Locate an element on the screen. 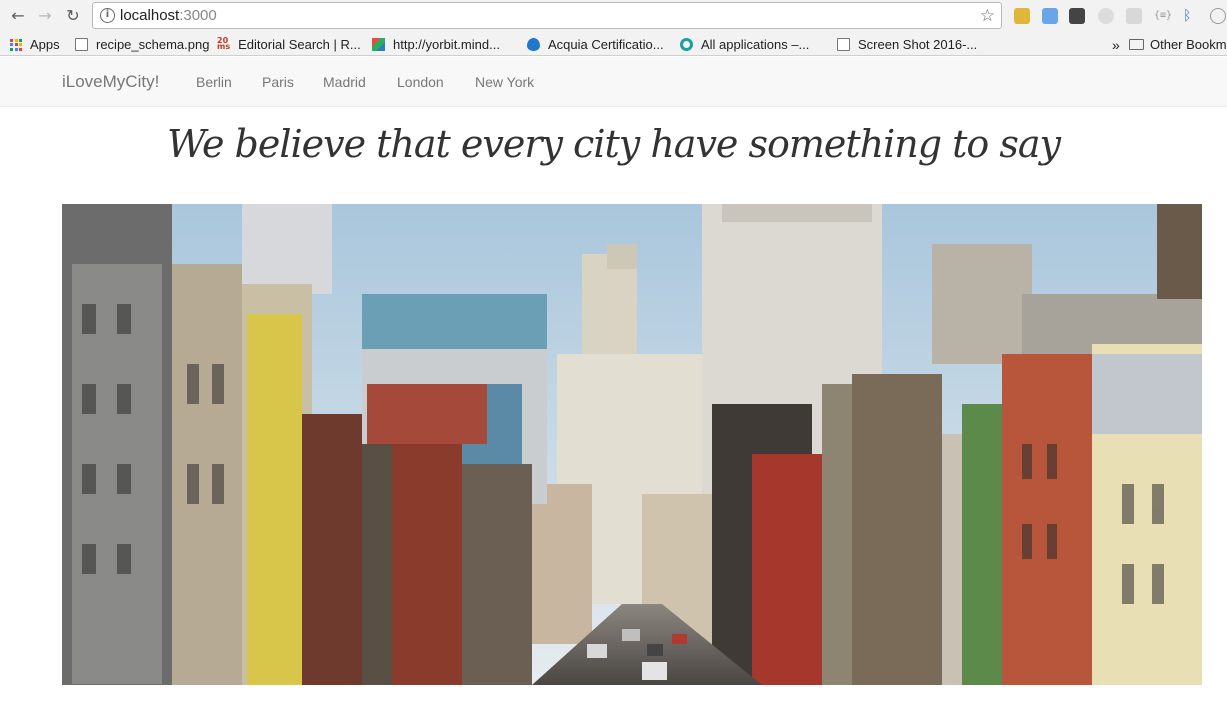 This screenshot has height=723, width=1227. extension-json-icon: {≡} is located at coordinates (1163, 16).